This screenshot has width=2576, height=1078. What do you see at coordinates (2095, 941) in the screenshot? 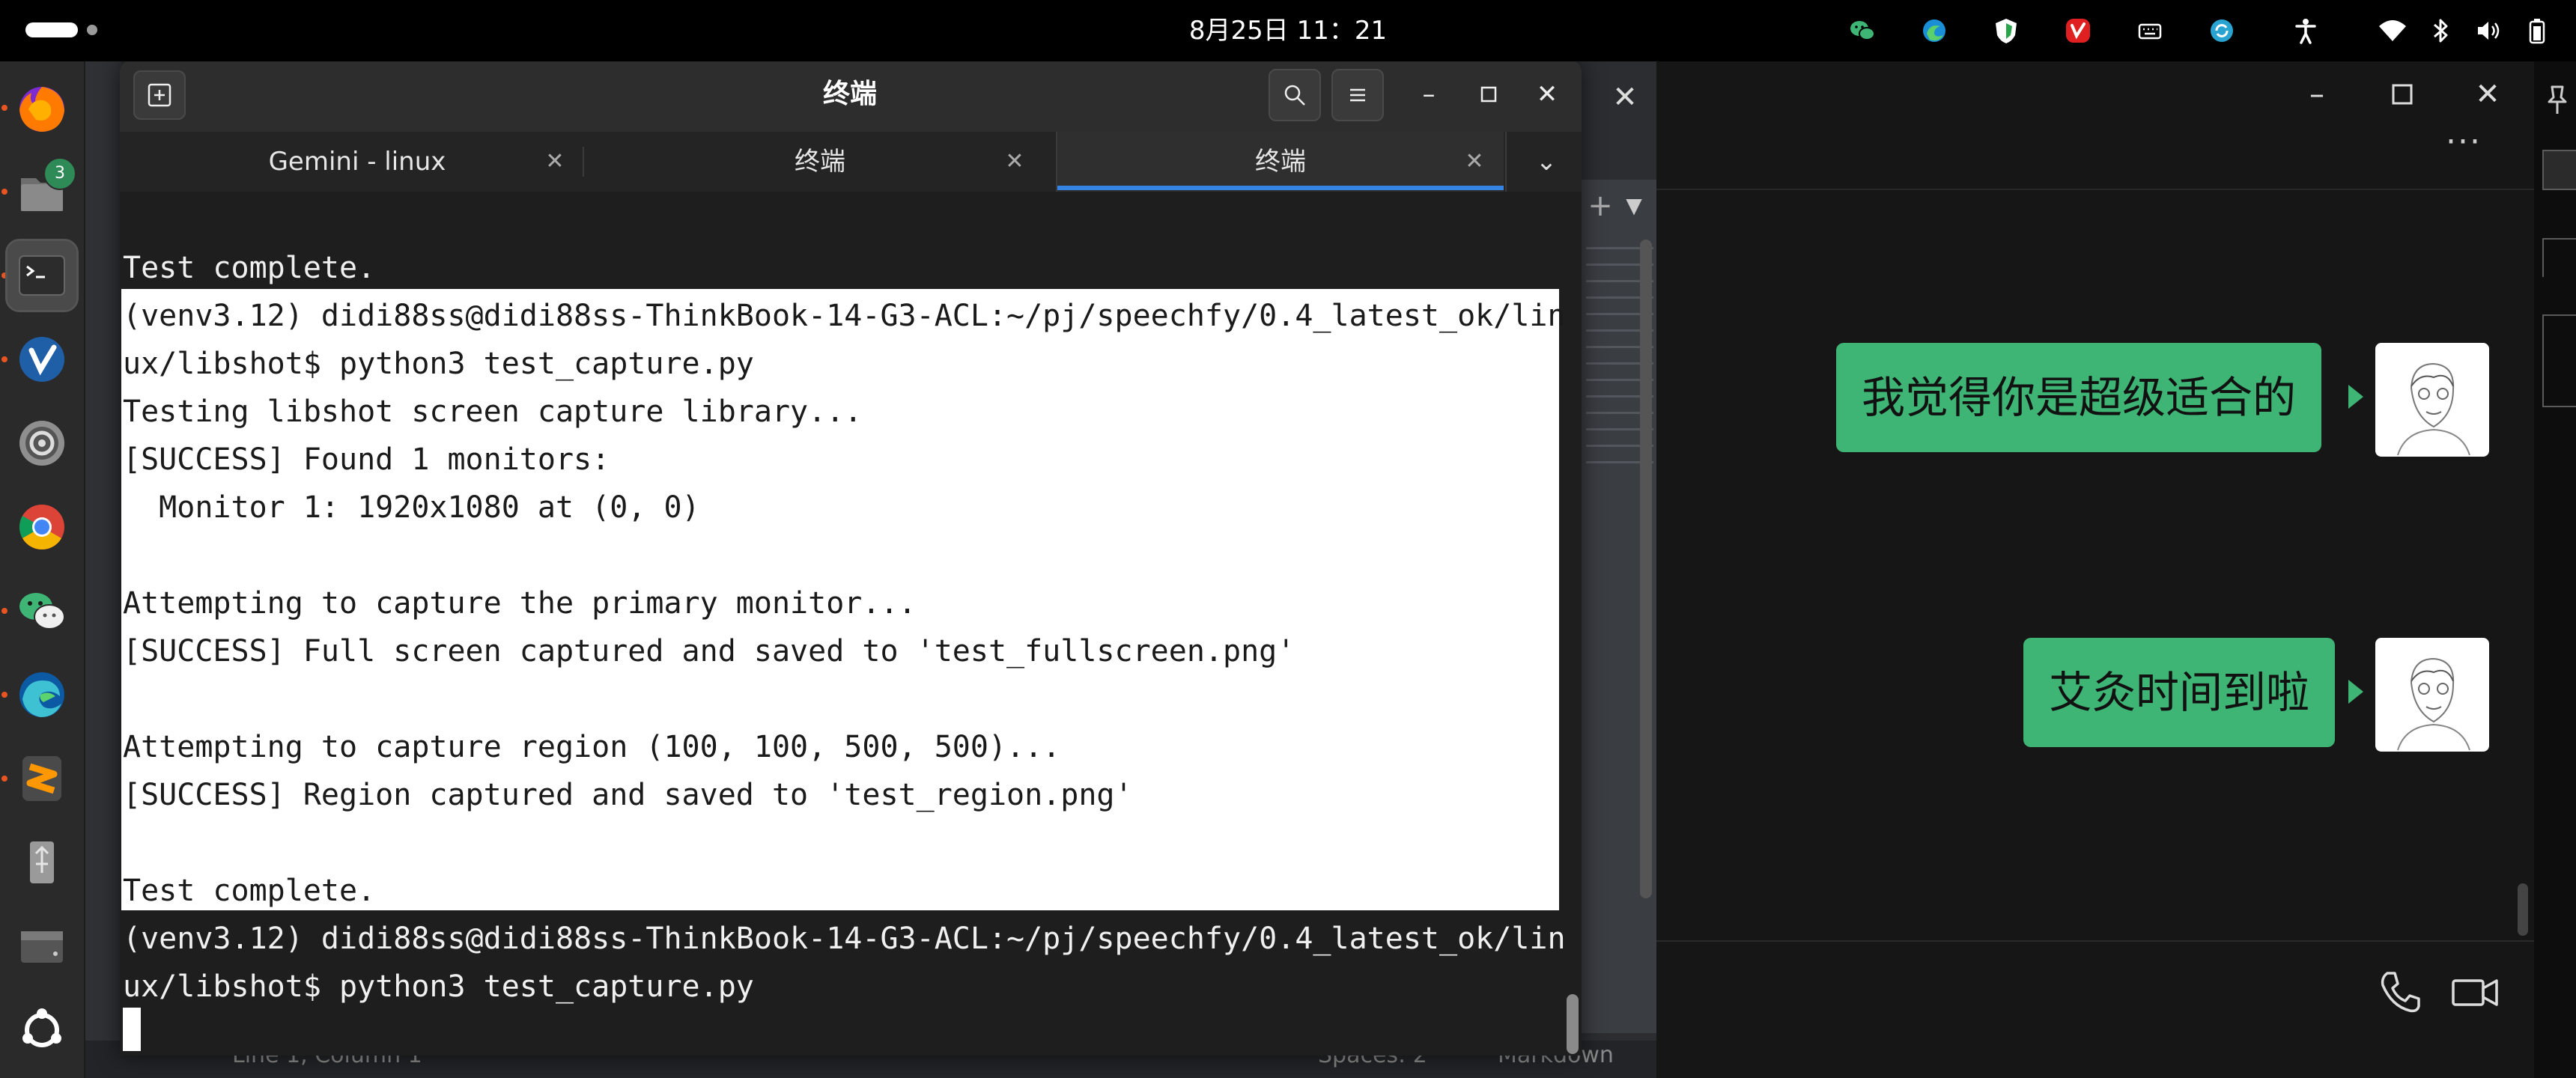
I see `chat-input-divider` at bounding box center [2095, 941].